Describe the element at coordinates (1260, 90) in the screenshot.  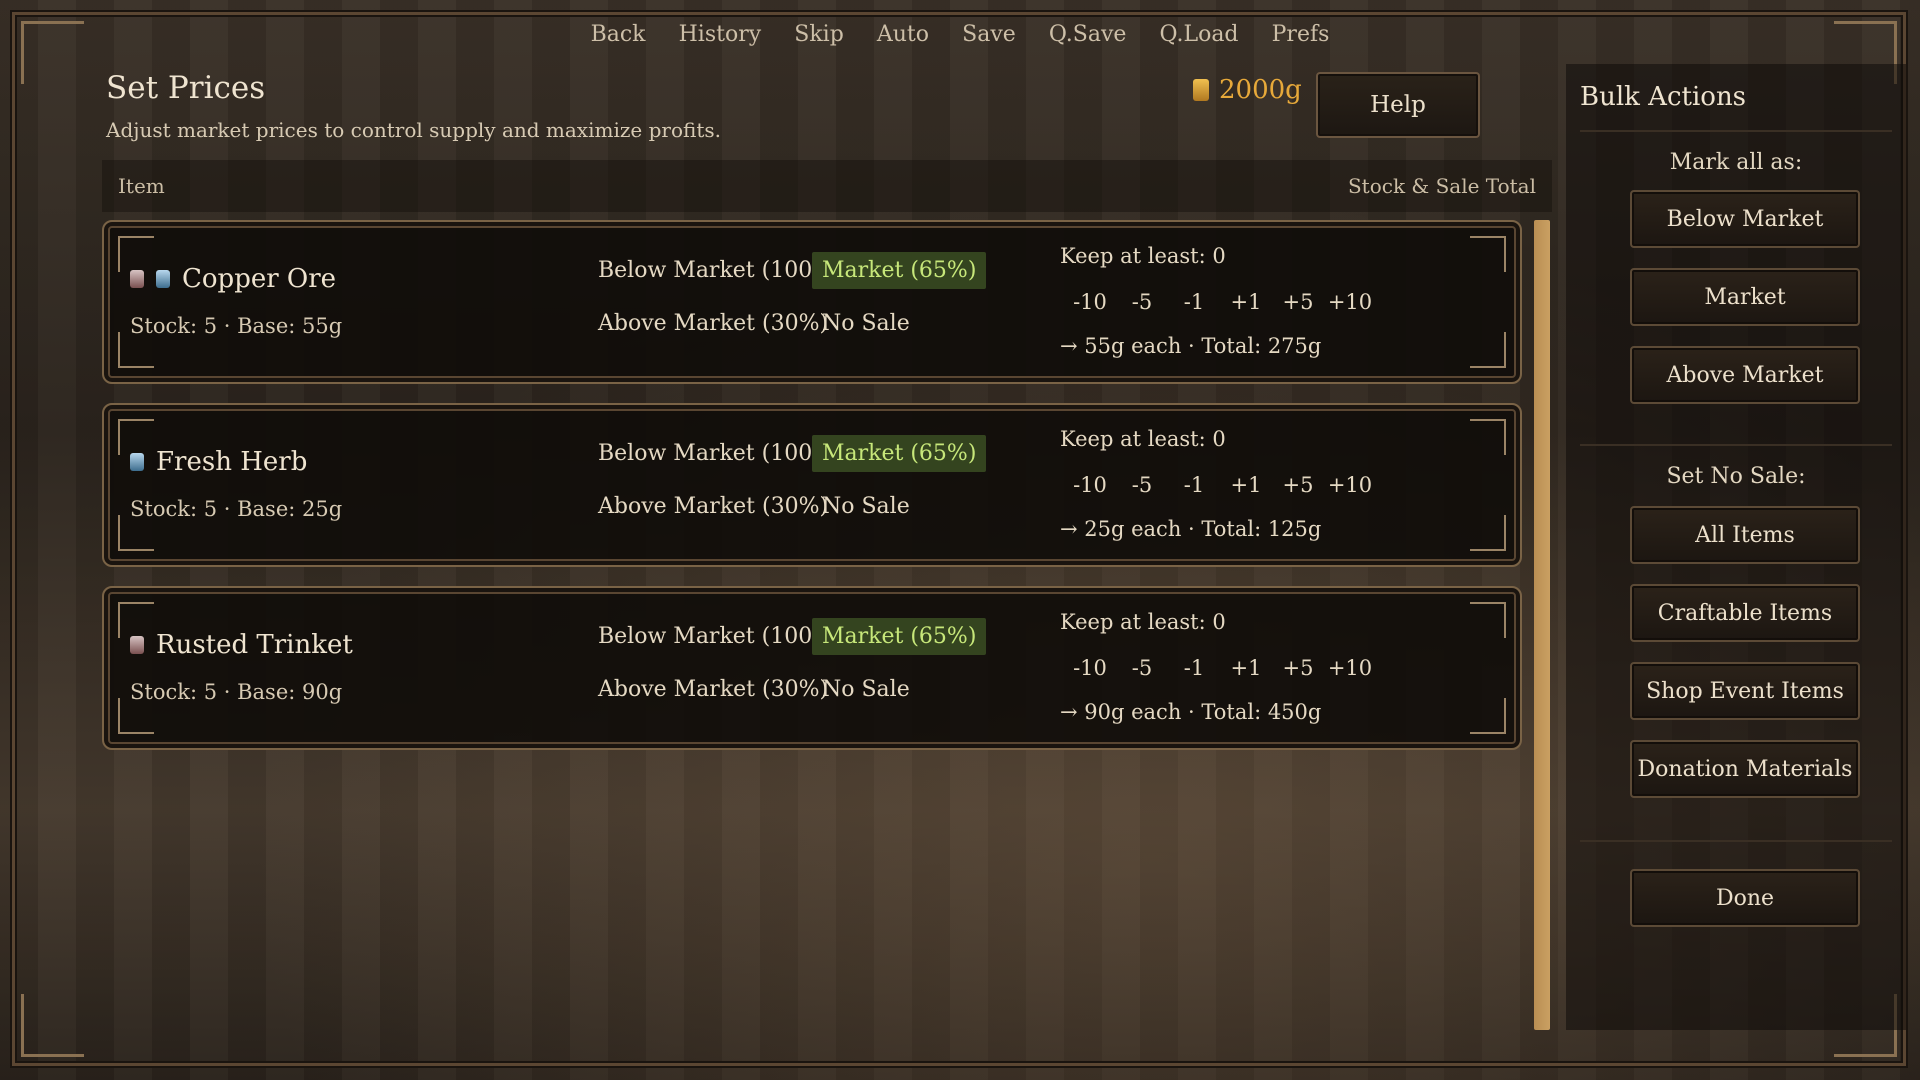
I see `gold-amount: 2000g` at that location.